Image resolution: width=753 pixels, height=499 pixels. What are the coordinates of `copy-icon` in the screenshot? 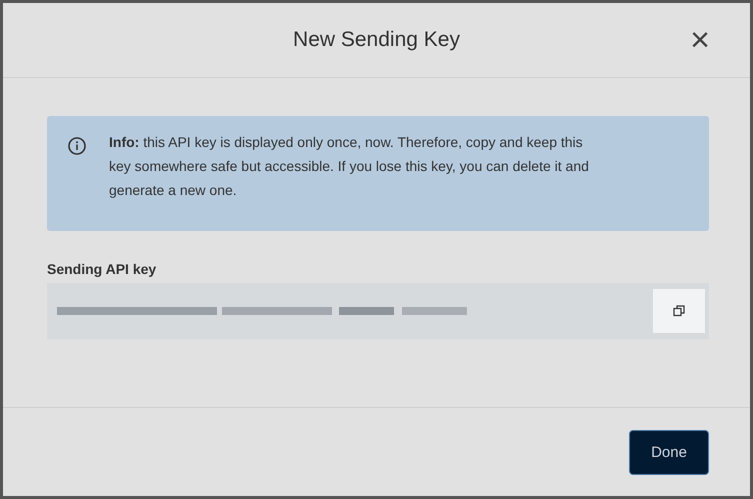 It's located at (679, 311).